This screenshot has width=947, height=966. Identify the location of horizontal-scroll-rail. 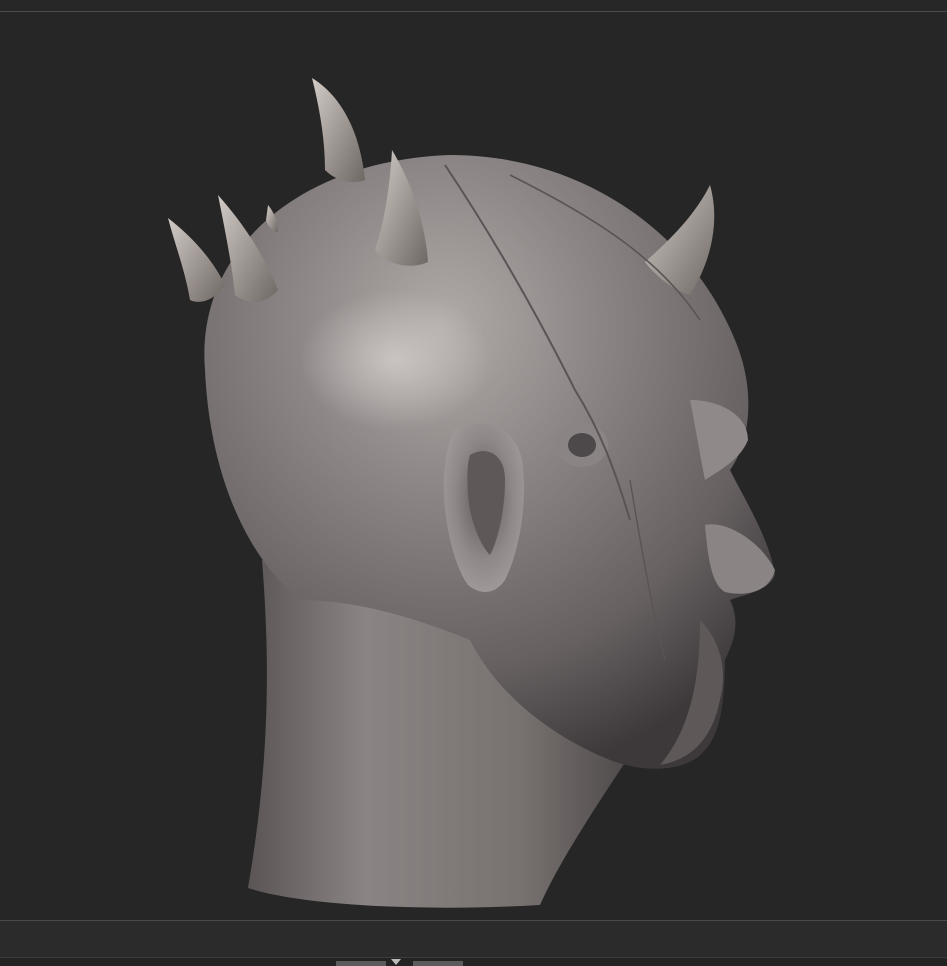
(473, 962).